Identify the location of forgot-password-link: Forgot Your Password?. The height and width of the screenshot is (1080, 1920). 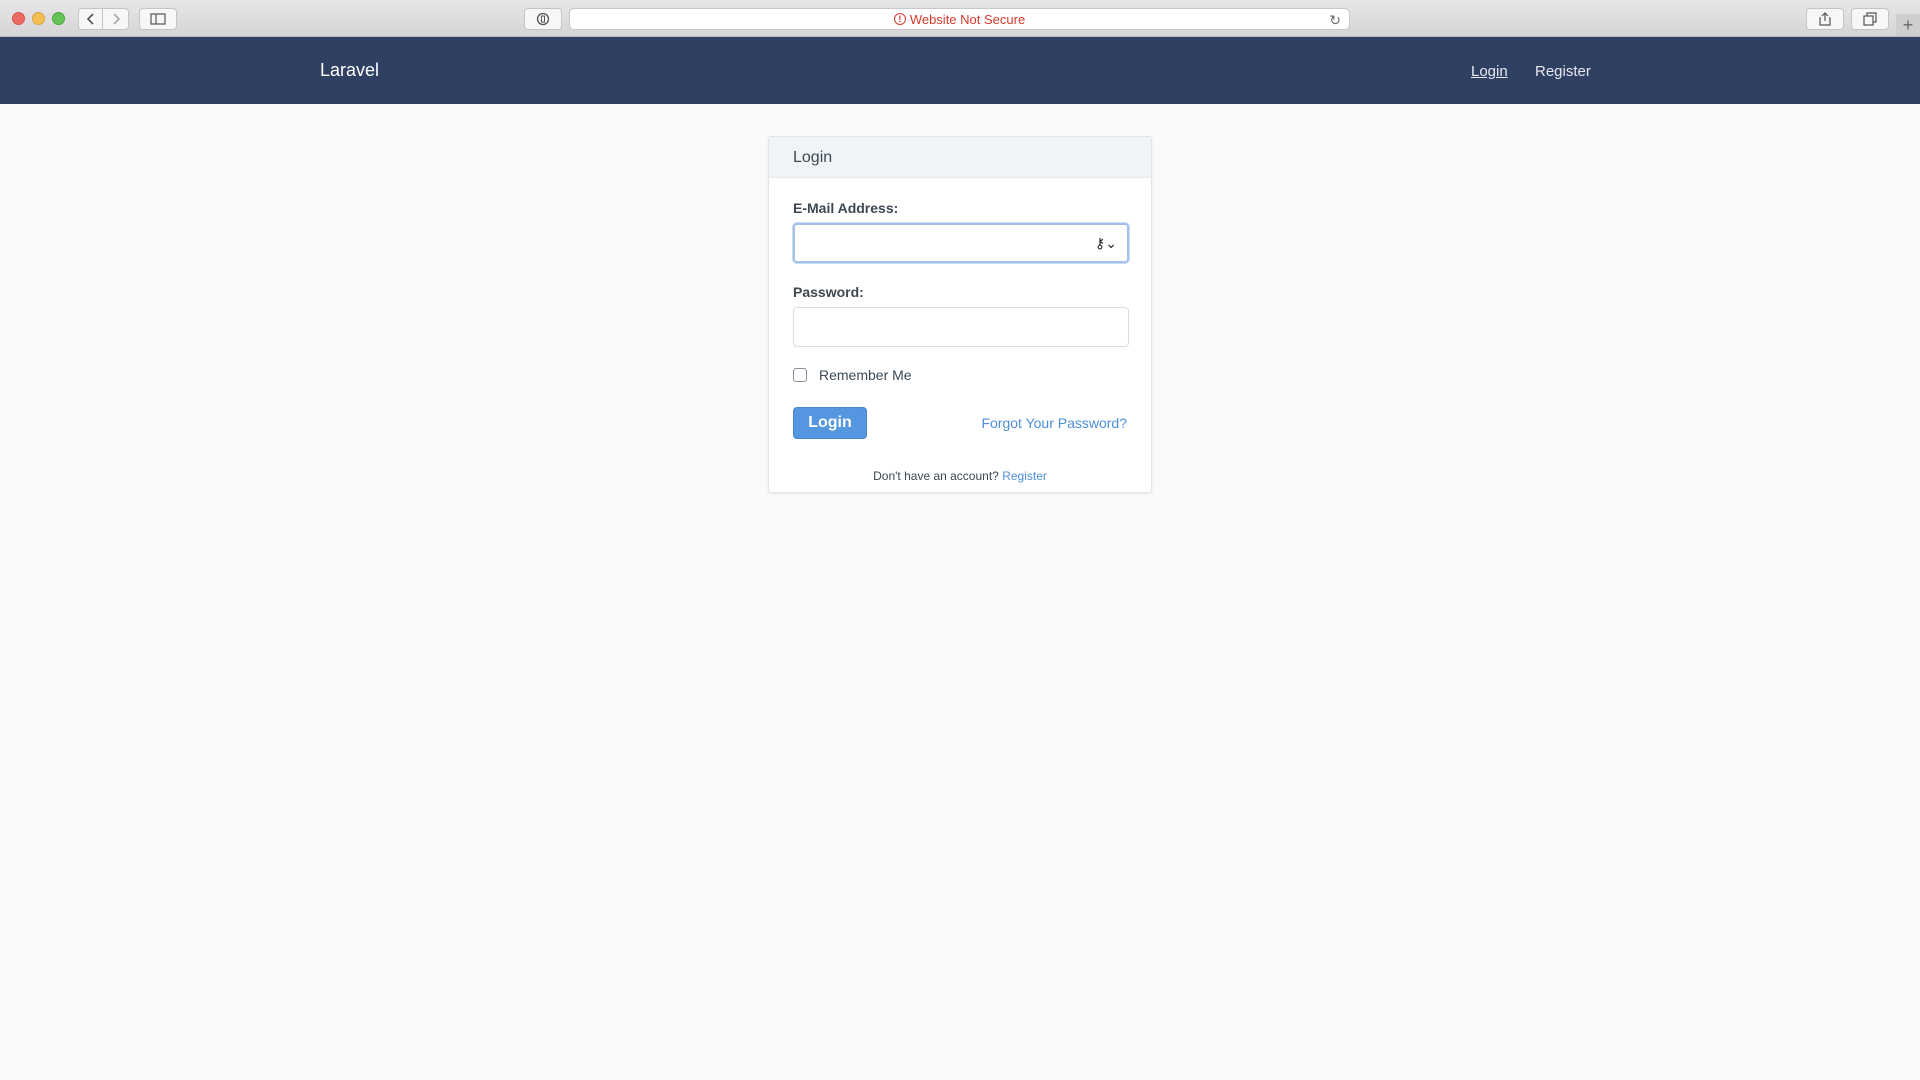
(1054, 423).